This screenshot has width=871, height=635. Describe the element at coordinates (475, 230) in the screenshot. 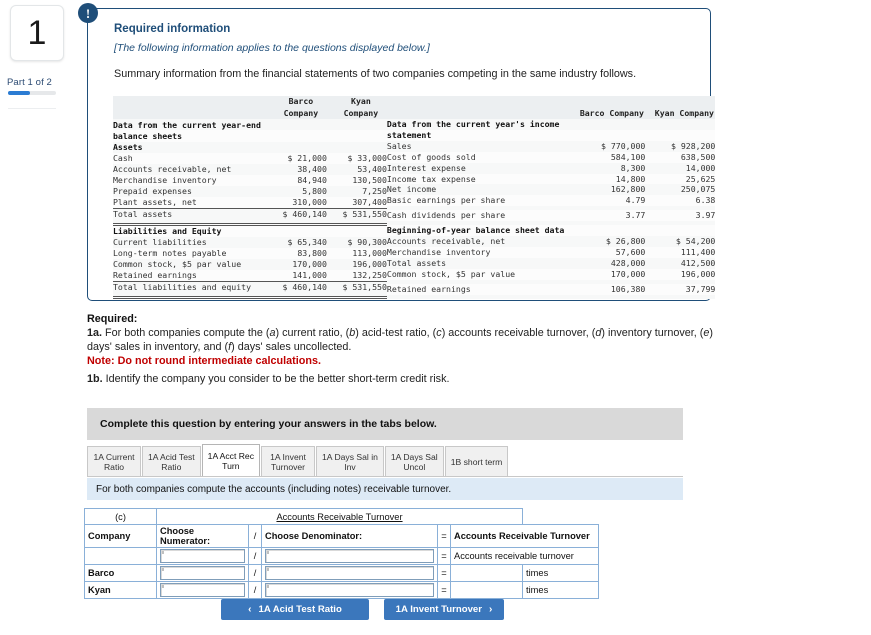

I see `is-section-title-2b: Beginning-of-year balance sheet data` at that location.